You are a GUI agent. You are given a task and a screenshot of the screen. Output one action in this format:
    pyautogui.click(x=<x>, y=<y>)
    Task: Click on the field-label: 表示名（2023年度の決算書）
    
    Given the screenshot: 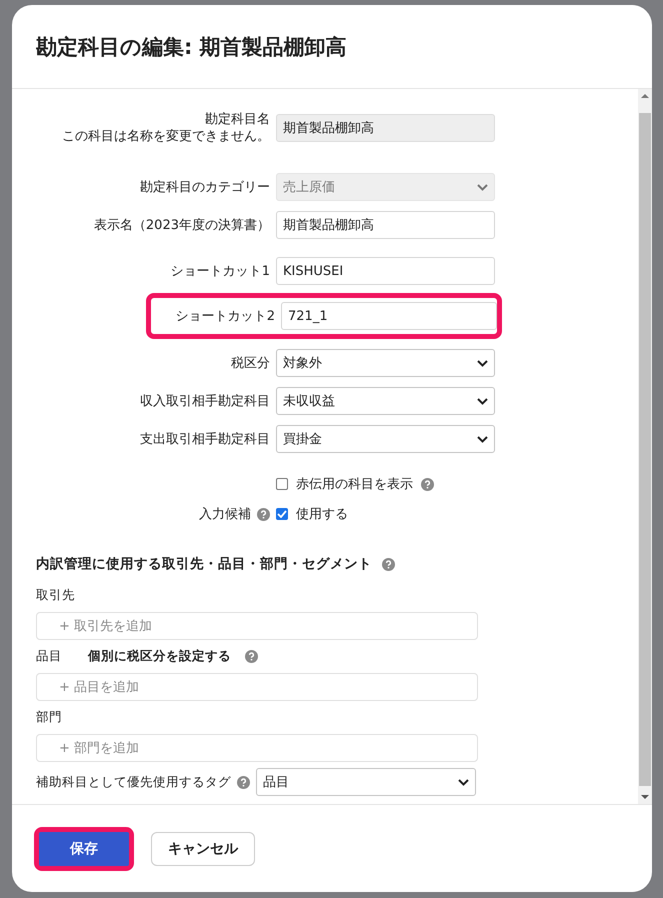 What is the action you would take?
    pyautogui.click(x=182, y=225)
    